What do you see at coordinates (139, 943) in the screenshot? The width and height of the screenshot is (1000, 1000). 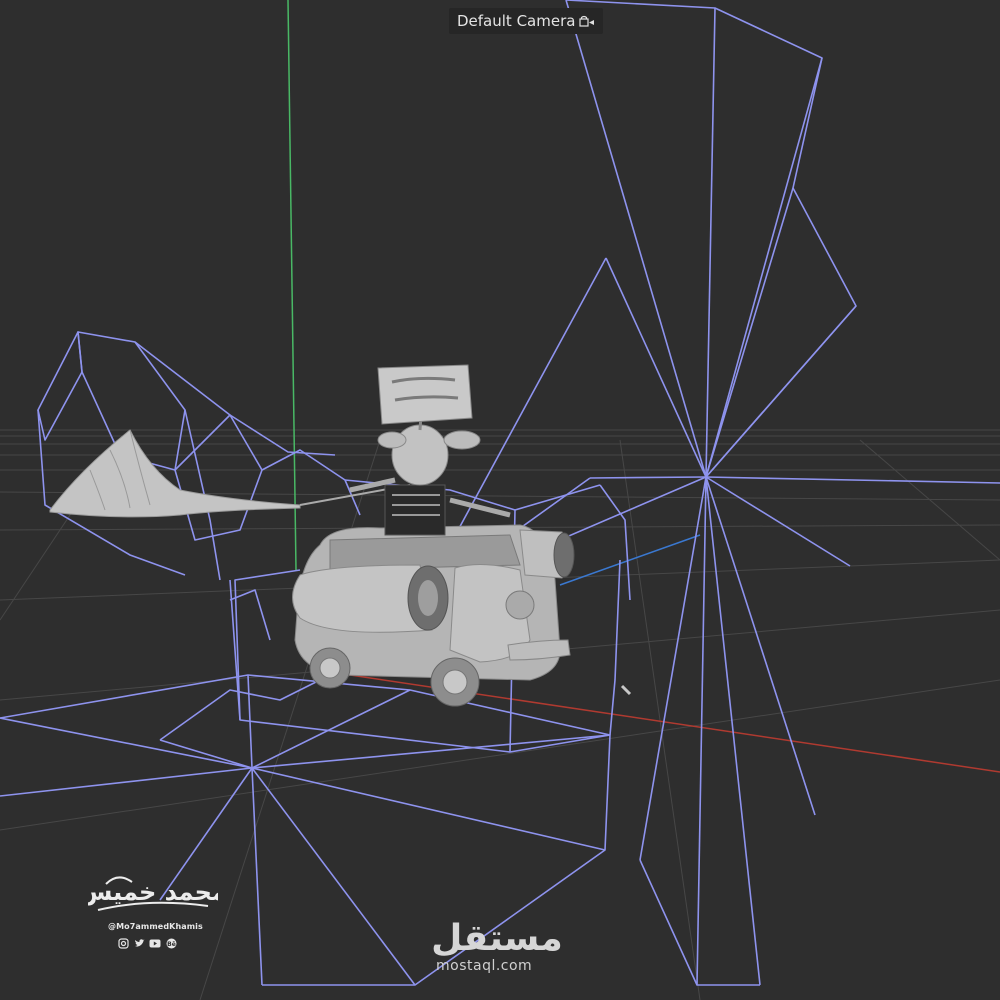 I see `twitter-icon` at bounding box center [139, 943].